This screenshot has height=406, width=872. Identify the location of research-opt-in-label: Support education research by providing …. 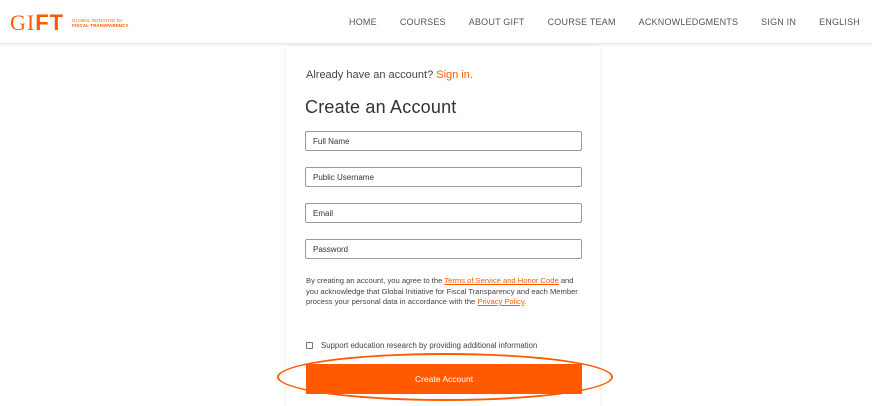
(429, 345).